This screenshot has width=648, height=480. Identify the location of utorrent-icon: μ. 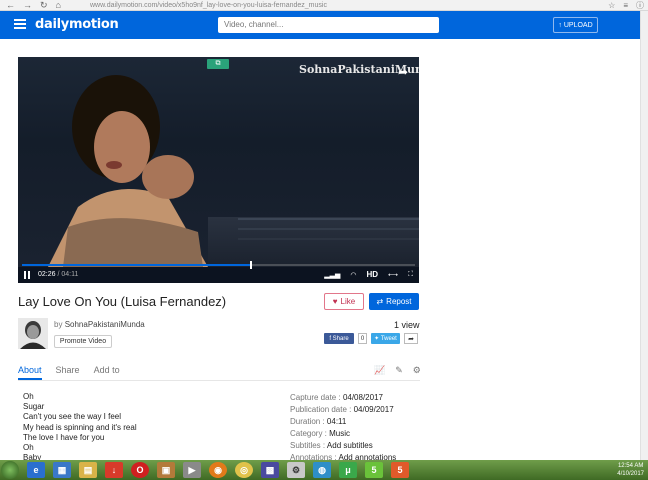
(348, 470).